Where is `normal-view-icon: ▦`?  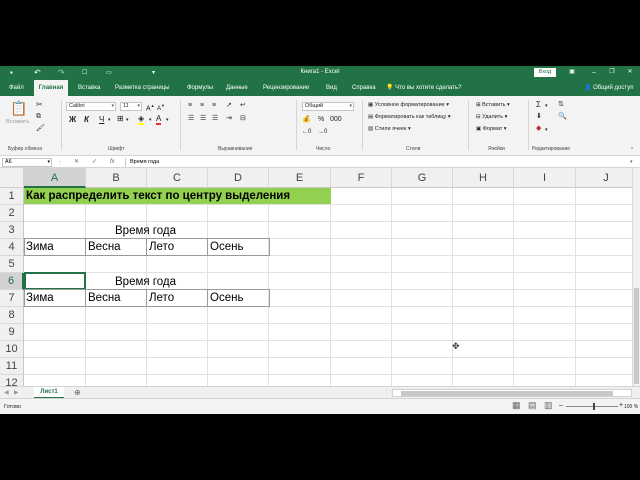 normal-view-icon: ▦ is located at coordinates (516, 405).